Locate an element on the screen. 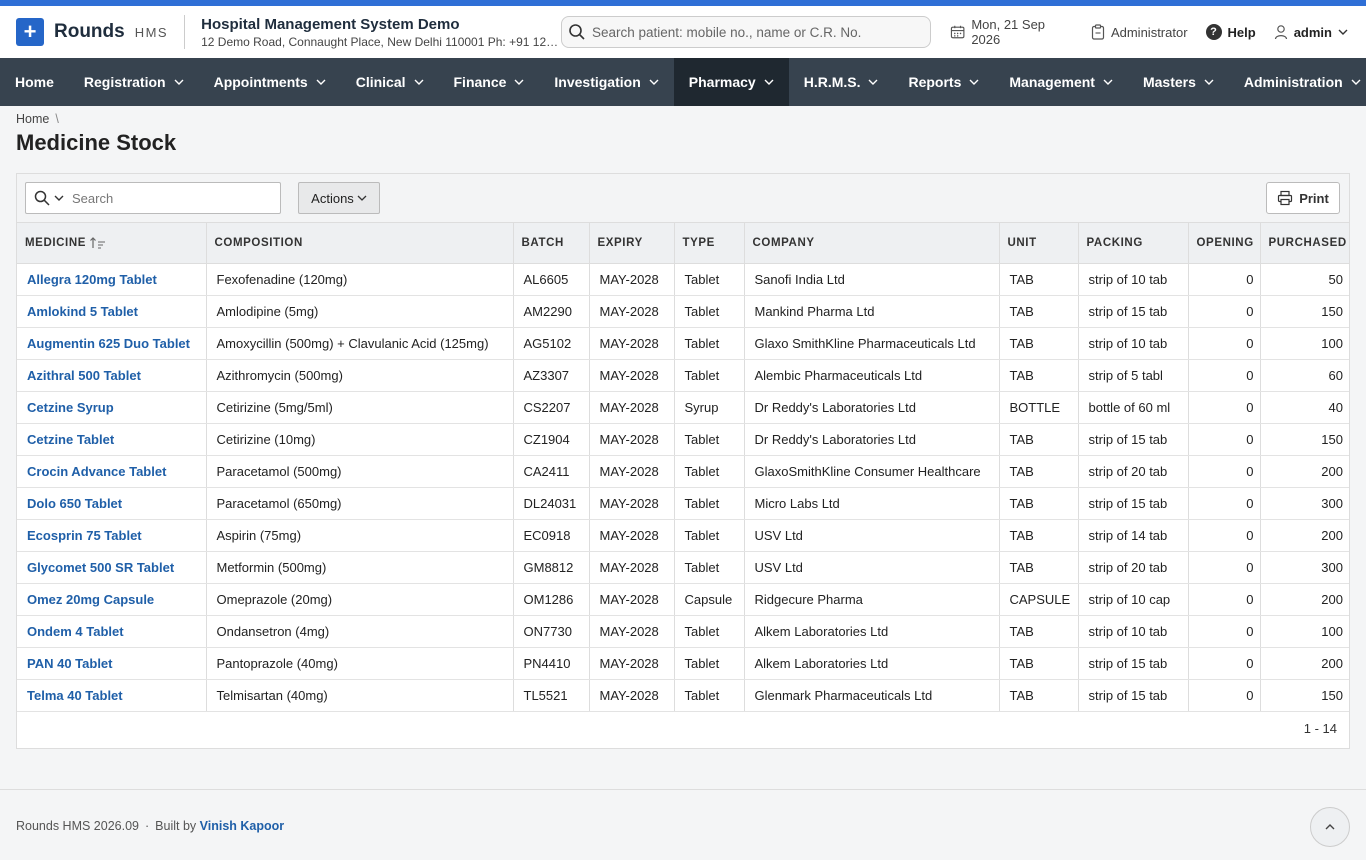  company-cell: Dr Reddy's Laboratories Ltd is located at coordinates (872, 407).